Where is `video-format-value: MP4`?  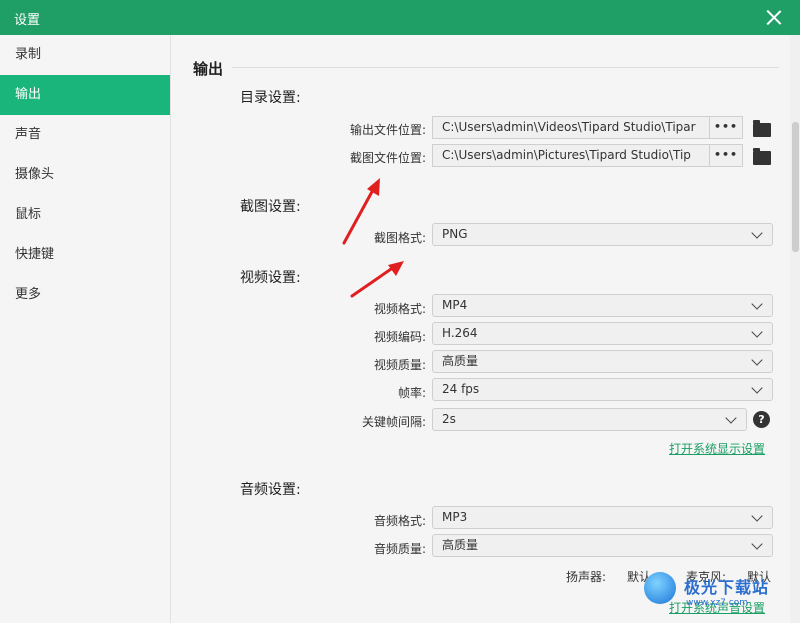
video-format-value: MP4 is located at coordinates (455, 305).